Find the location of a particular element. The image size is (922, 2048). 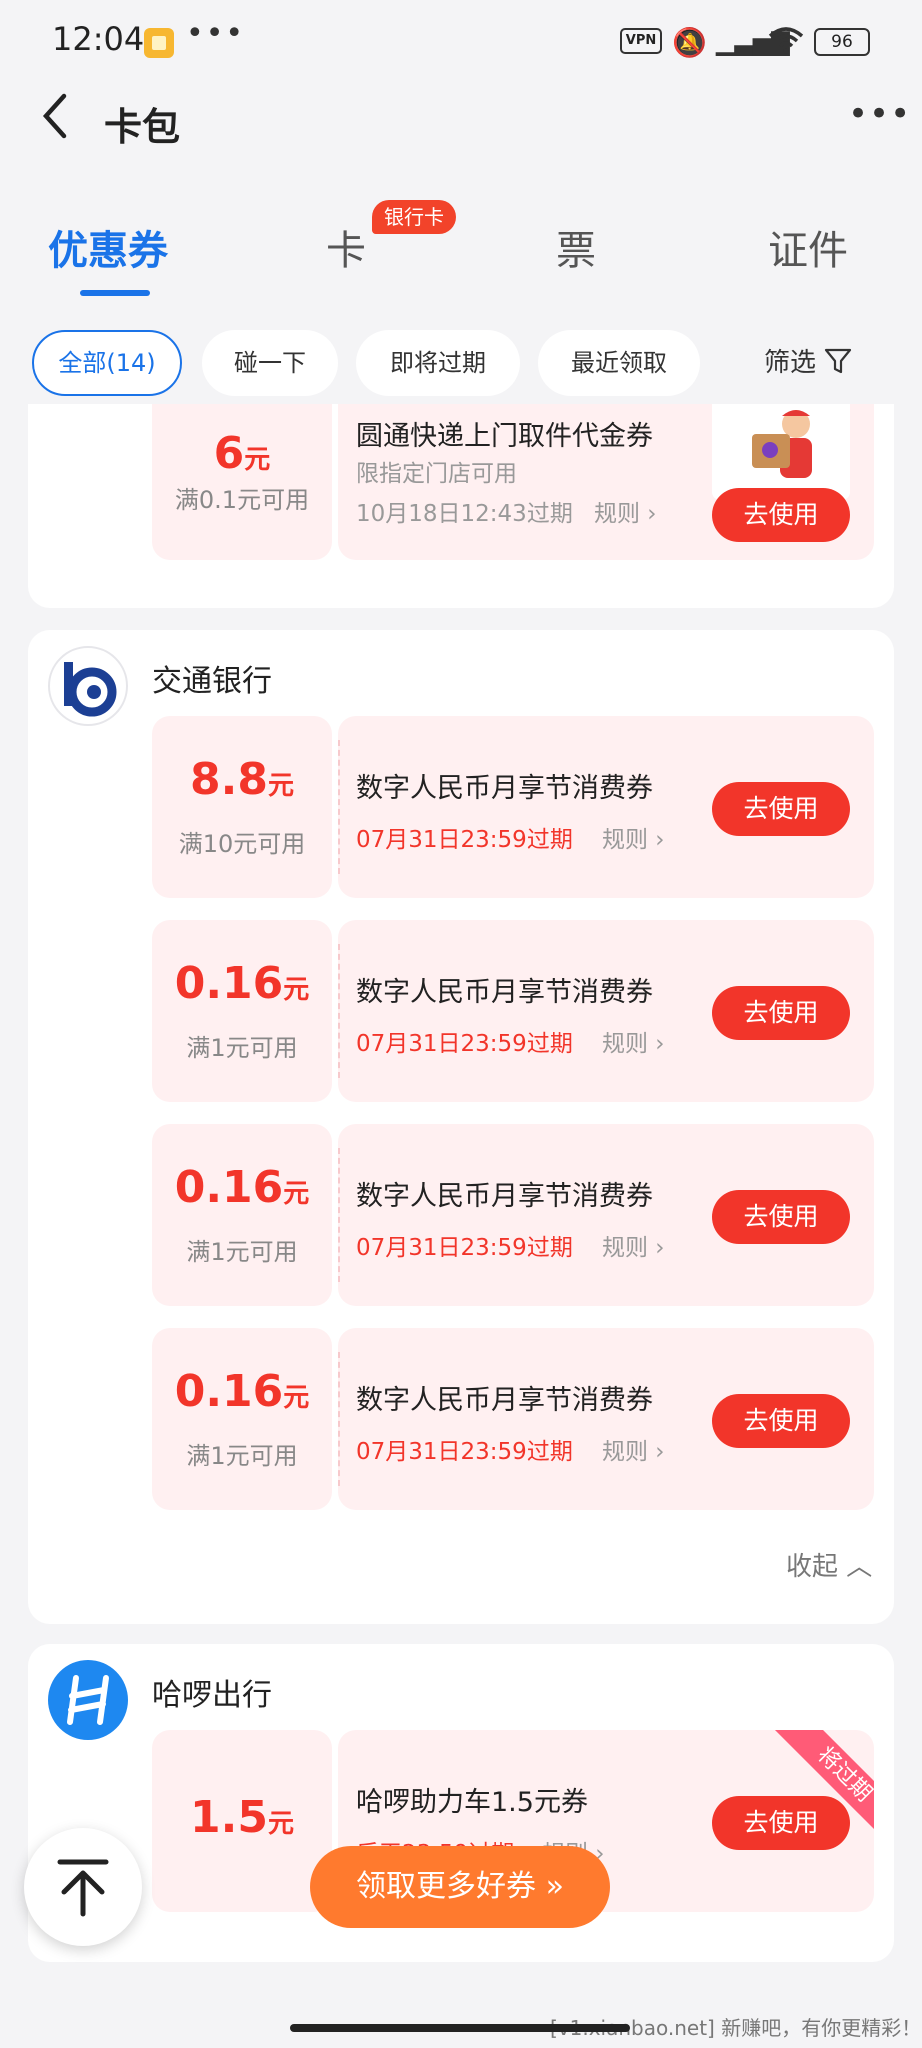

courier-illustration is located at coordinates (781, 452).